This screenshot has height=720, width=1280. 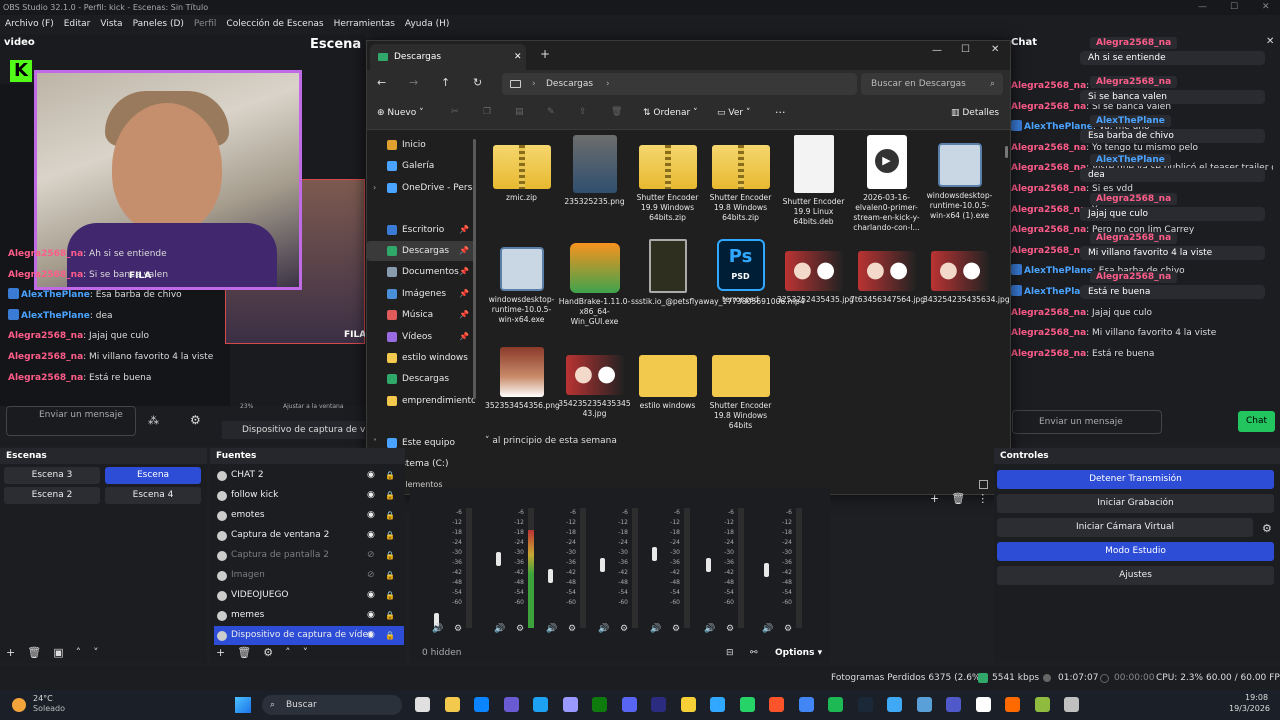 What do you see at coordinates (522, 377) in the screenshot?
I see `file-item: 352353454356.png` at bounding box center [522, 377].